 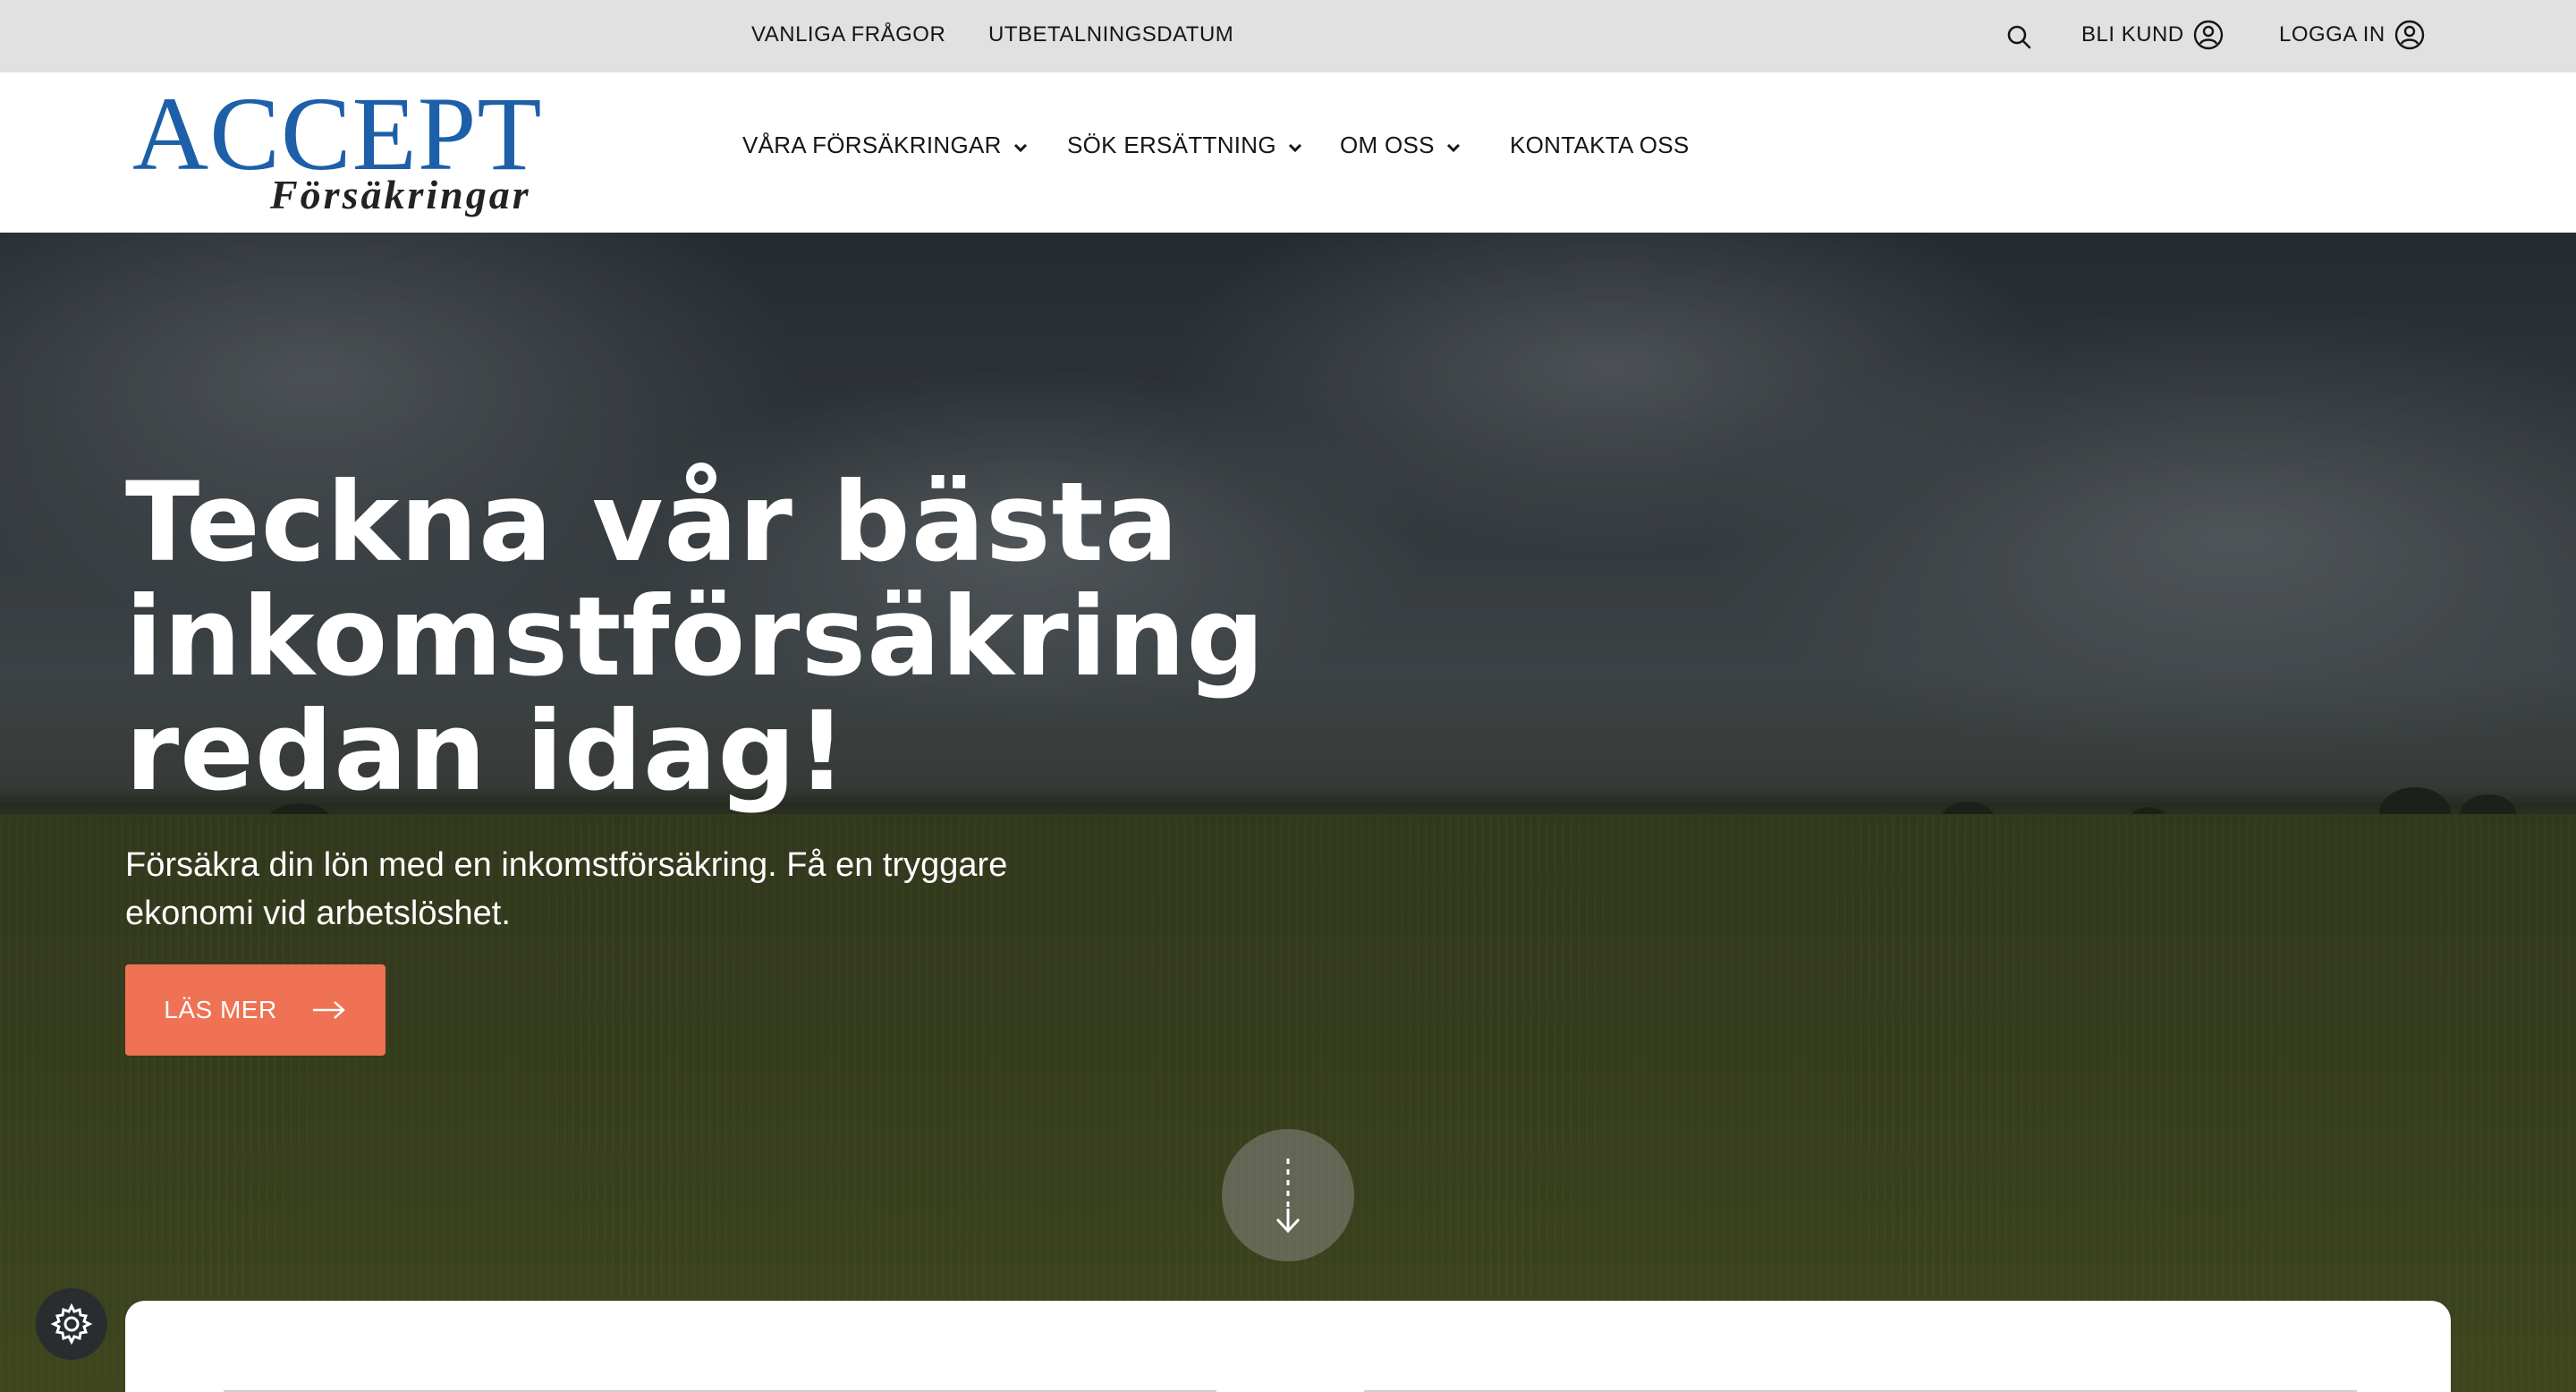 What do you see at coordinates (220, 1009) in the screenshot?
I see `read-more-label: LÄS MER` at bounding box center [220, 1009].